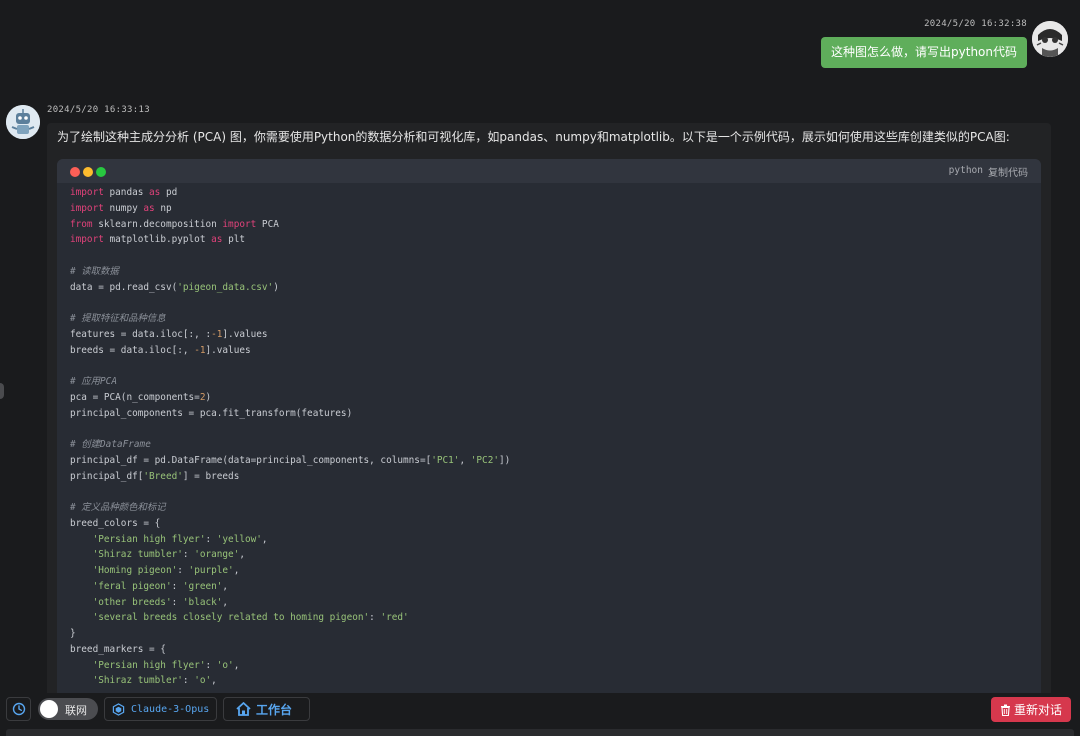 The height and width of the screenshot is (736, 1080). I want to click on history-button, so click(18, 709).